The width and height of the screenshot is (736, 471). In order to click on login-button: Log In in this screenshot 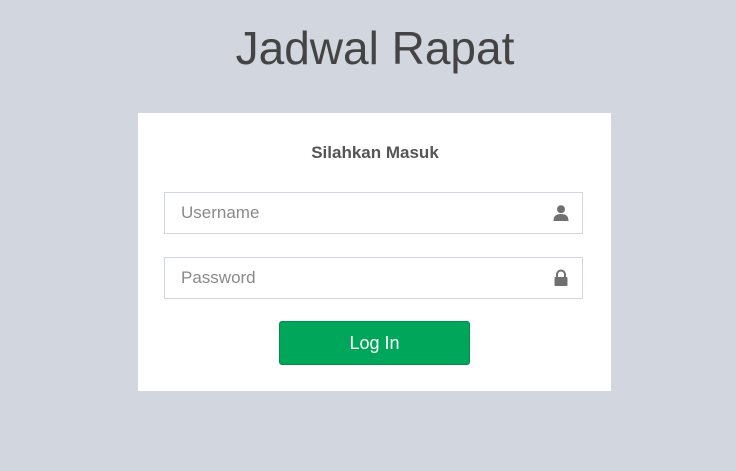, I will do `click(374, 343)`.